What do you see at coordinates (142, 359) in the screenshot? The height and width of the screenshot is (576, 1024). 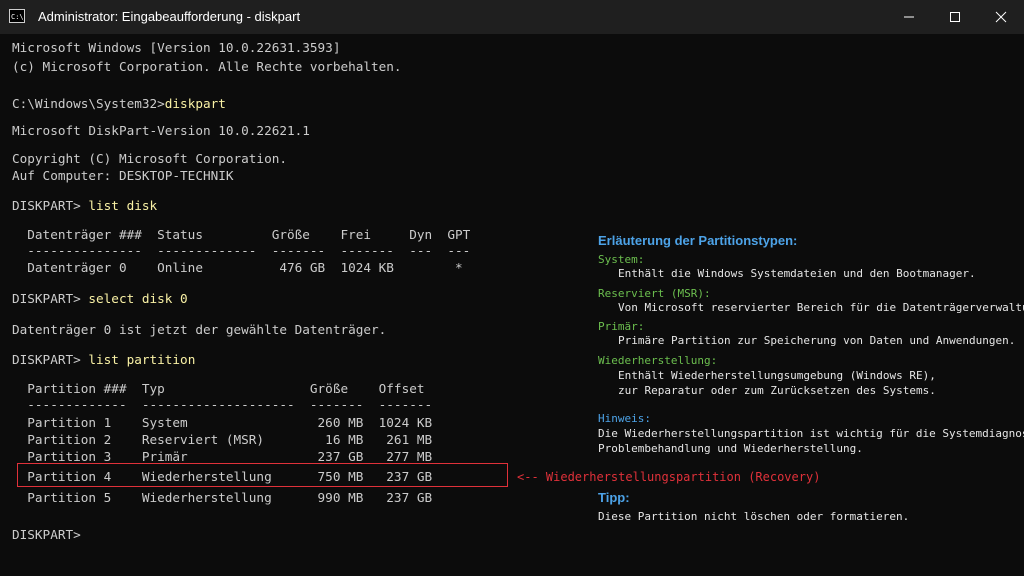 I see `command-list-partition: list partition` at bounding box center [142, 359].